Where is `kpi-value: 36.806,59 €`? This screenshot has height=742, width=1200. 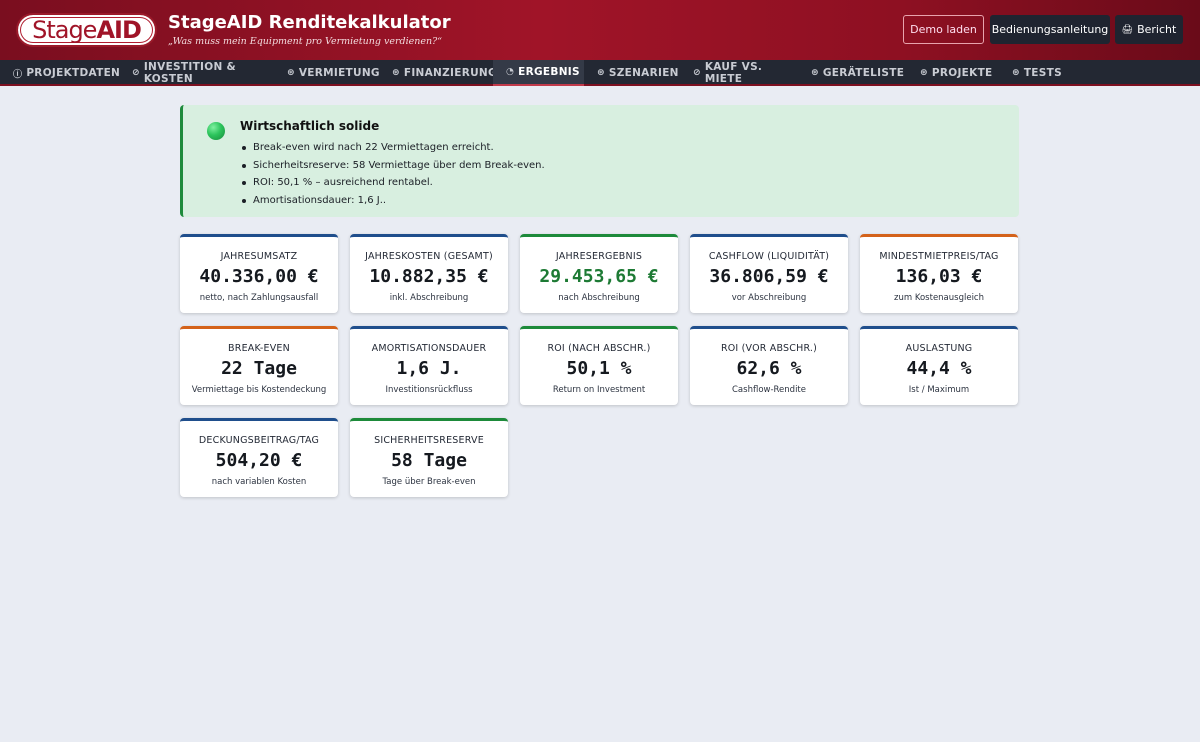 kpi-value: 36.806,59 € is located at coordinates (769, 276).